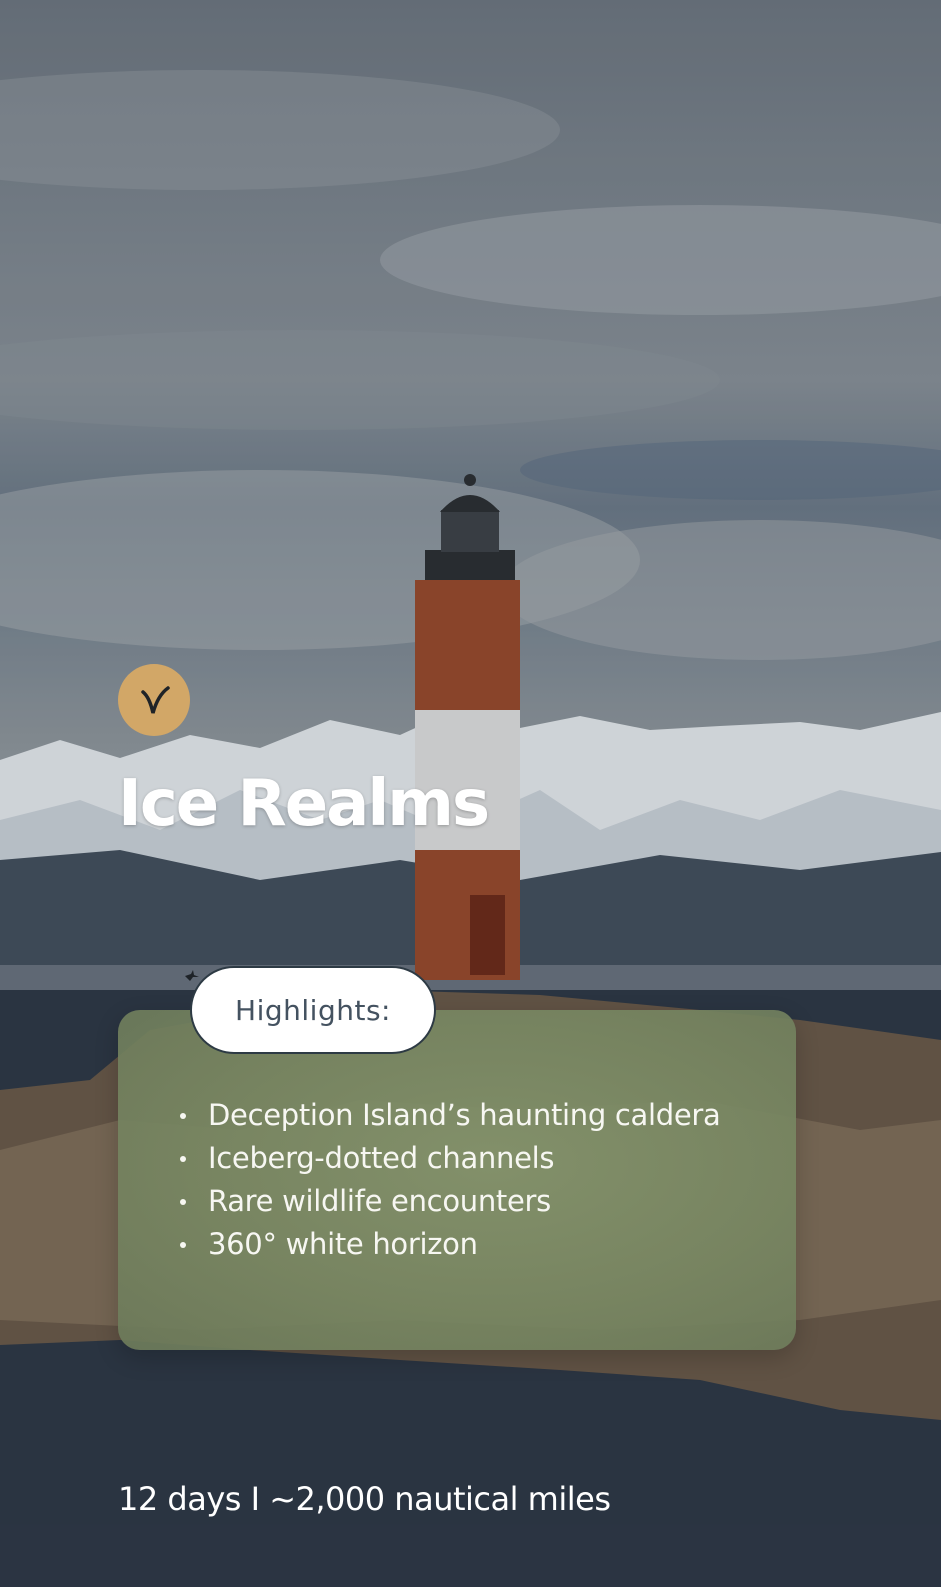  I want to click on highlight-text: Rare wildlife encounters, so click(379, 1201).